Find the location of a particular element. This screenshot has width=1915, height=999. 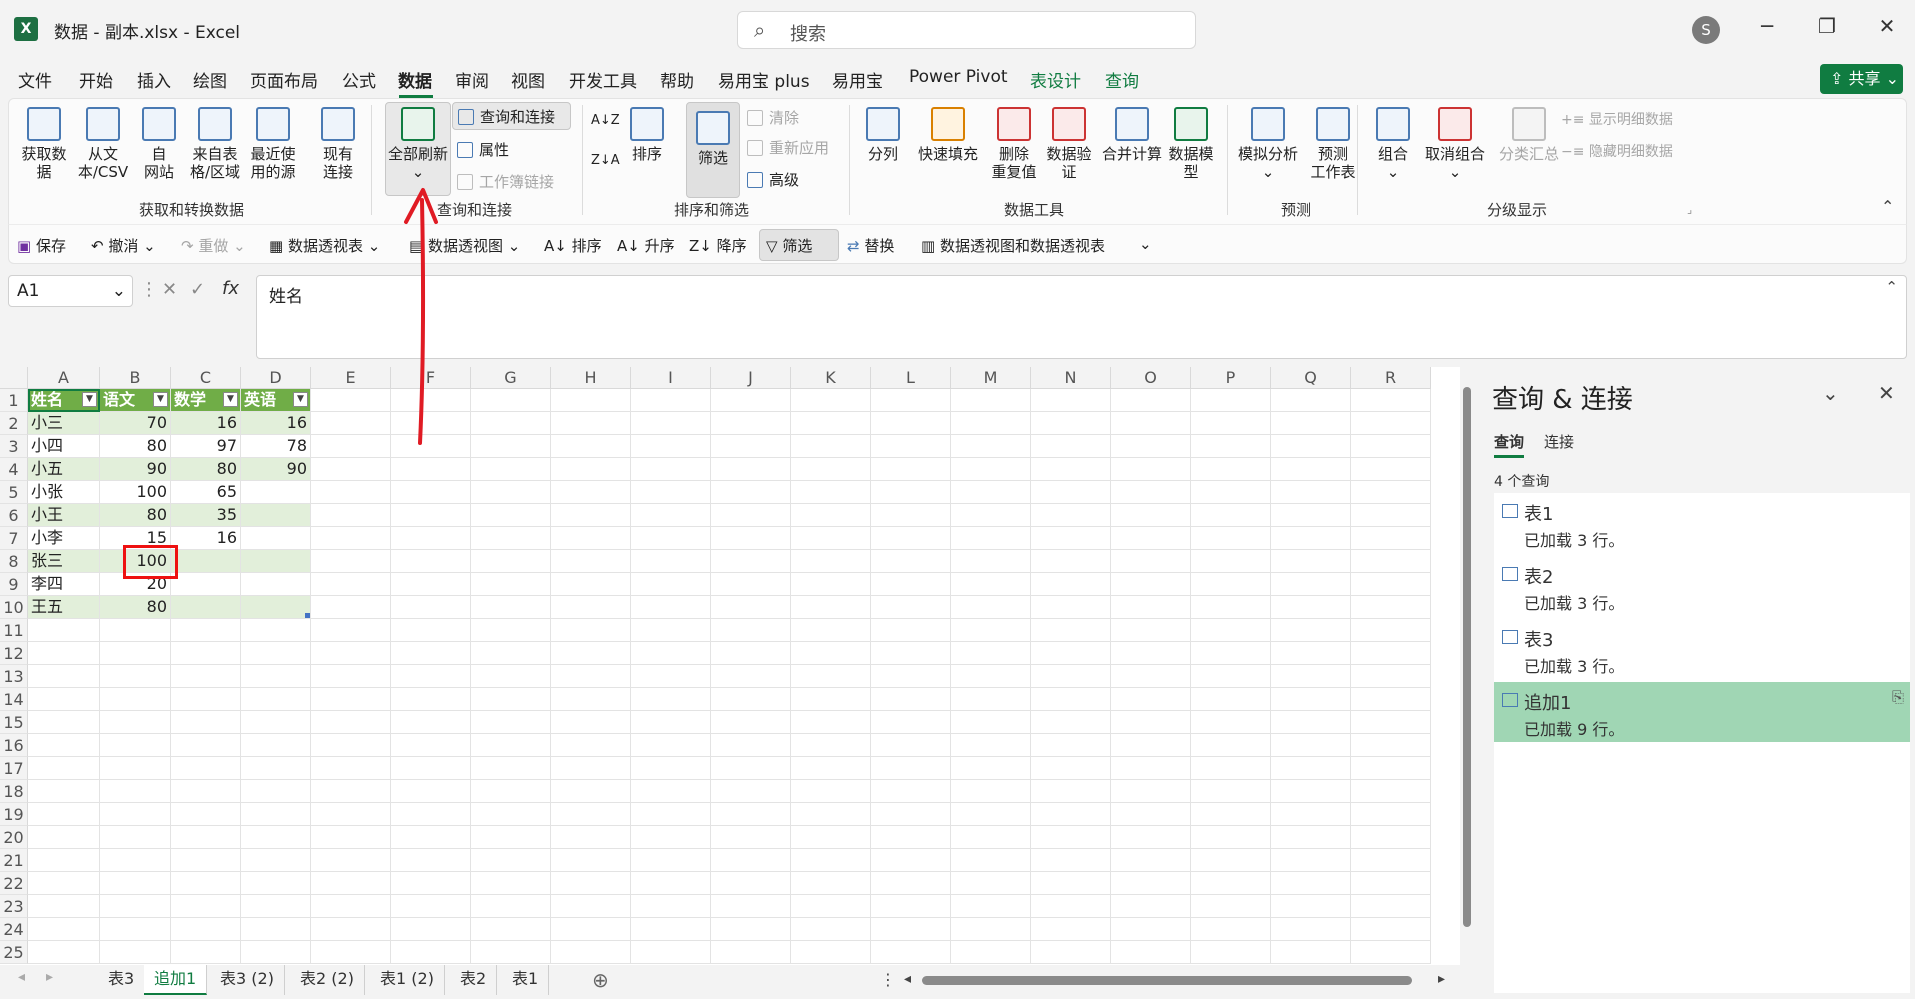

filter-button: 筛选 is located at coordinates (713, 150).